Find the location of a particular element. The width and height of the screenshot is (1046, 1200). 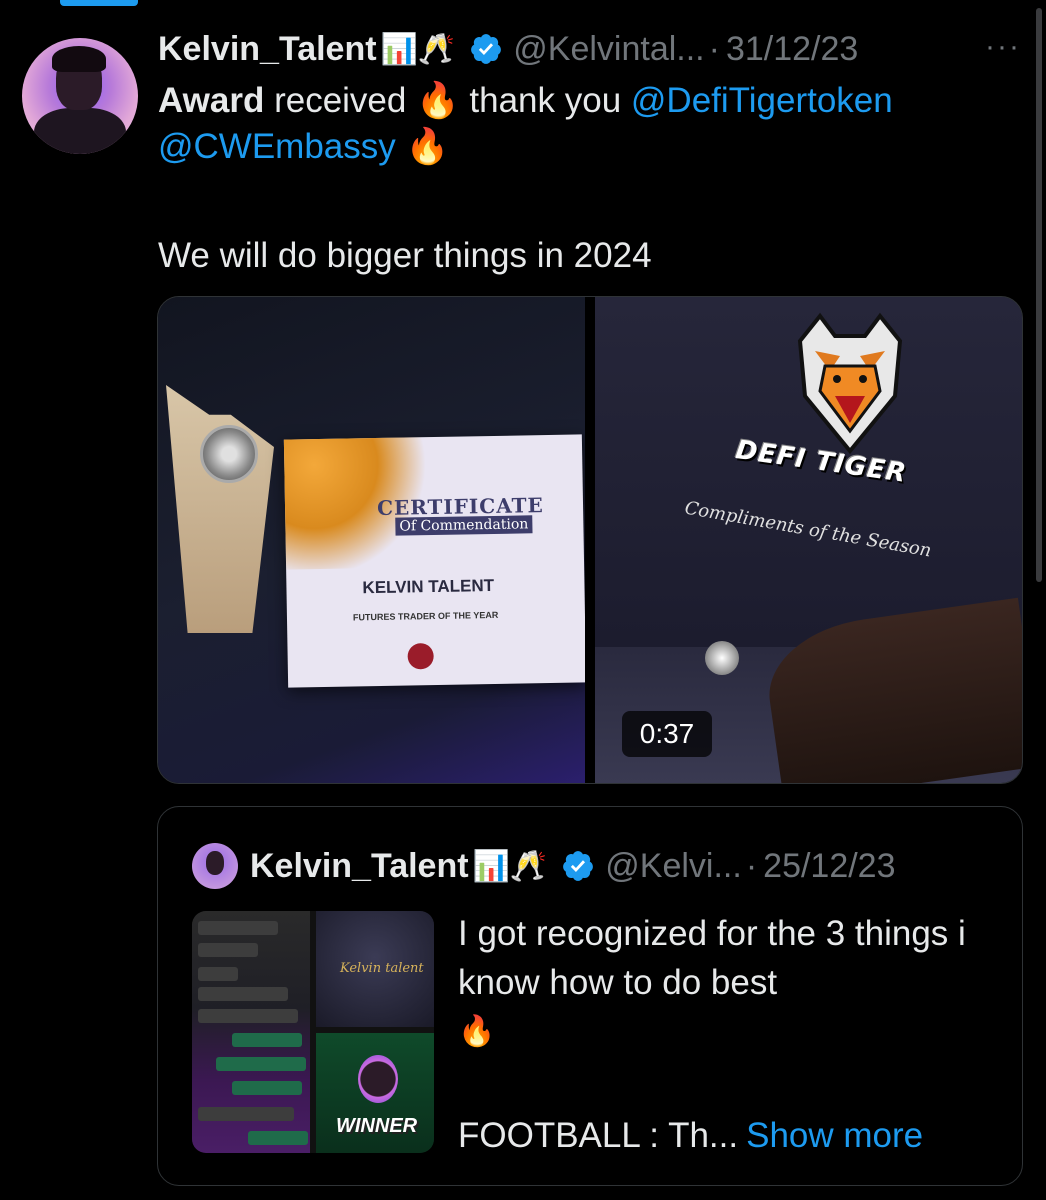

gloss-reflection is located at coordinates (722, 658).